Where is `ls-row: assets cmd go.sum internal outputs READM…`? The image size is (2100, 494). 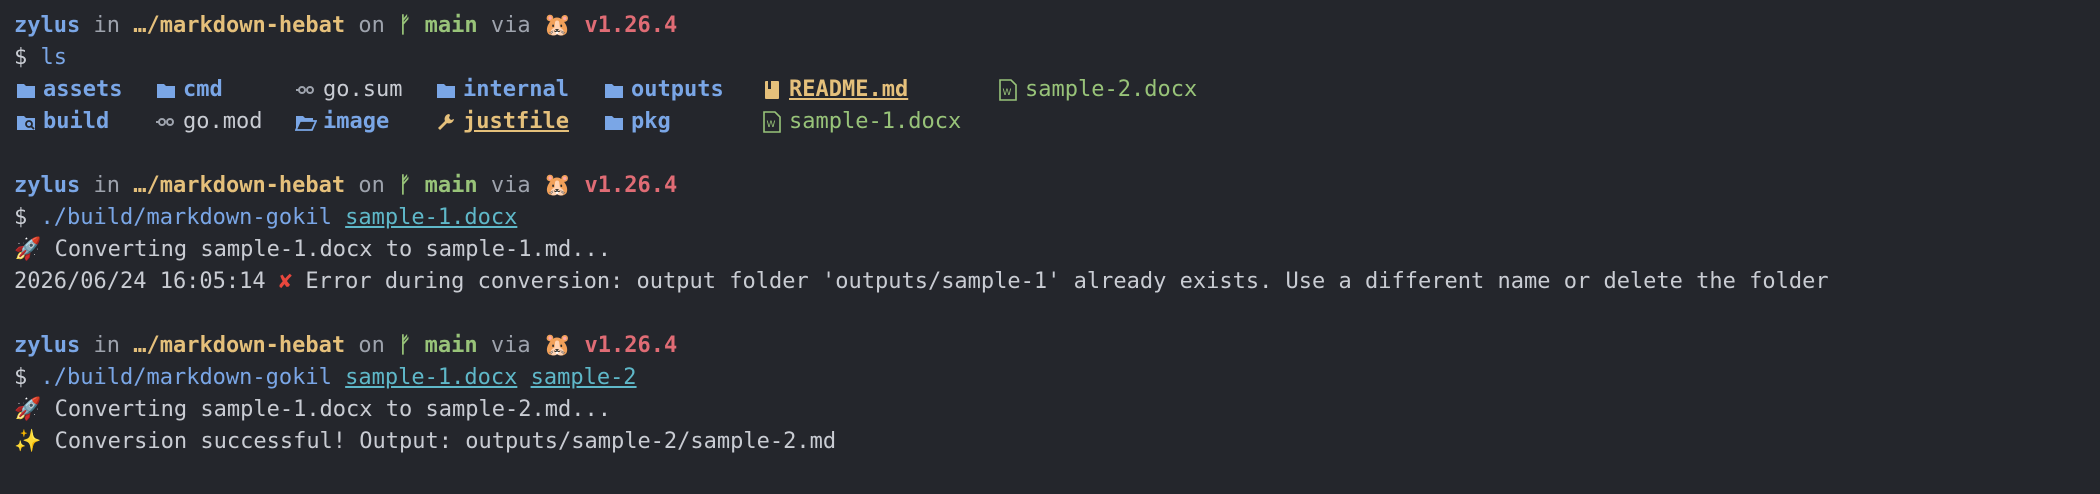
ls-row: assets cmd go.sum internal outputs READM… is located at coordinates (1050, 90).